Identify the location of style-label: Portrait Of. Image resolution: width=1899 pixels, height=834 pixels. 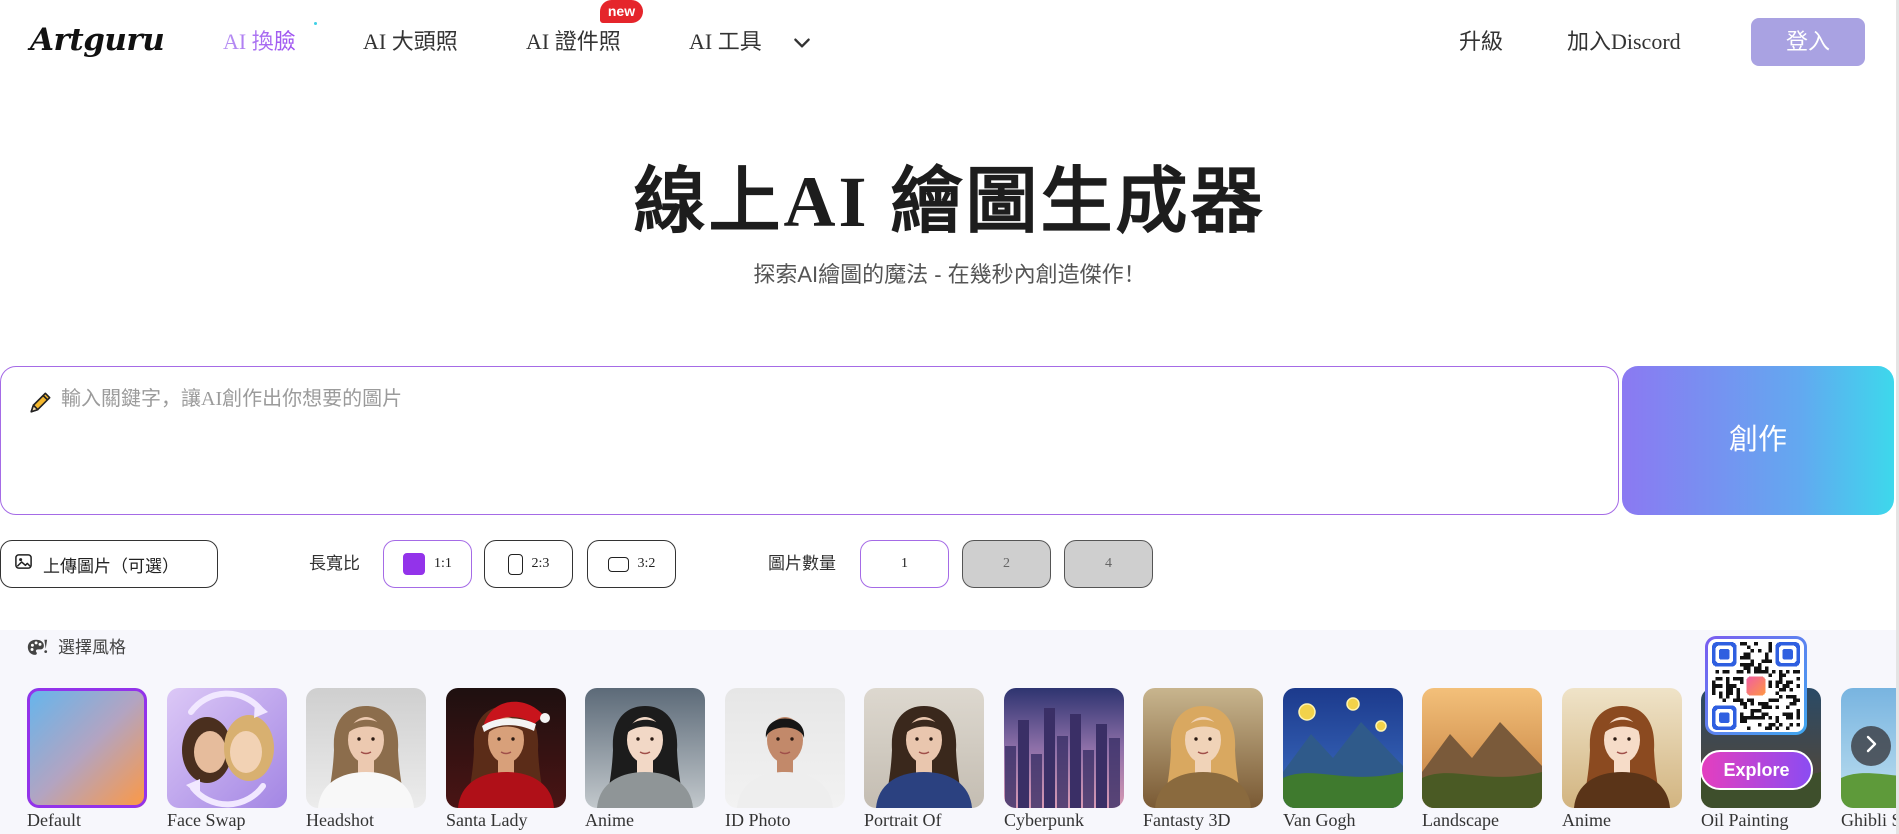
(903, 820).